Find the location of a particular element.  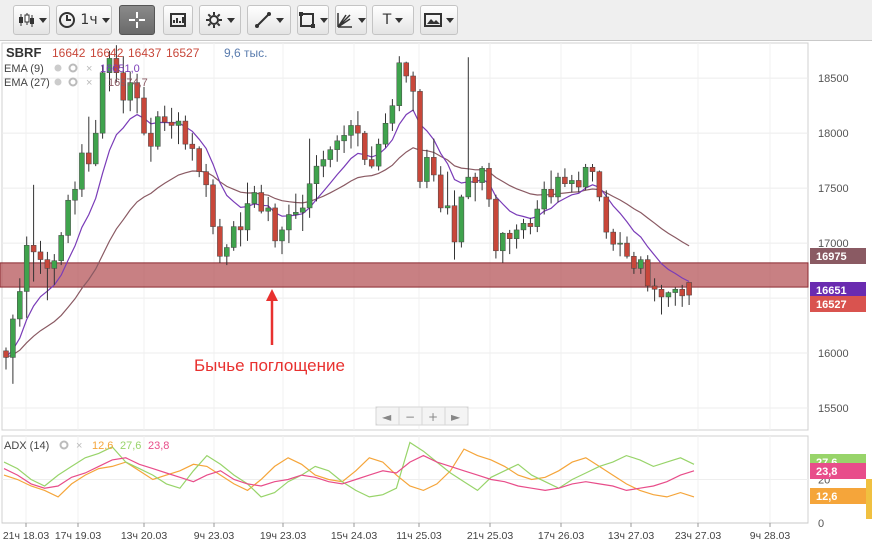

settings-button is located at coordinates (220, 20).